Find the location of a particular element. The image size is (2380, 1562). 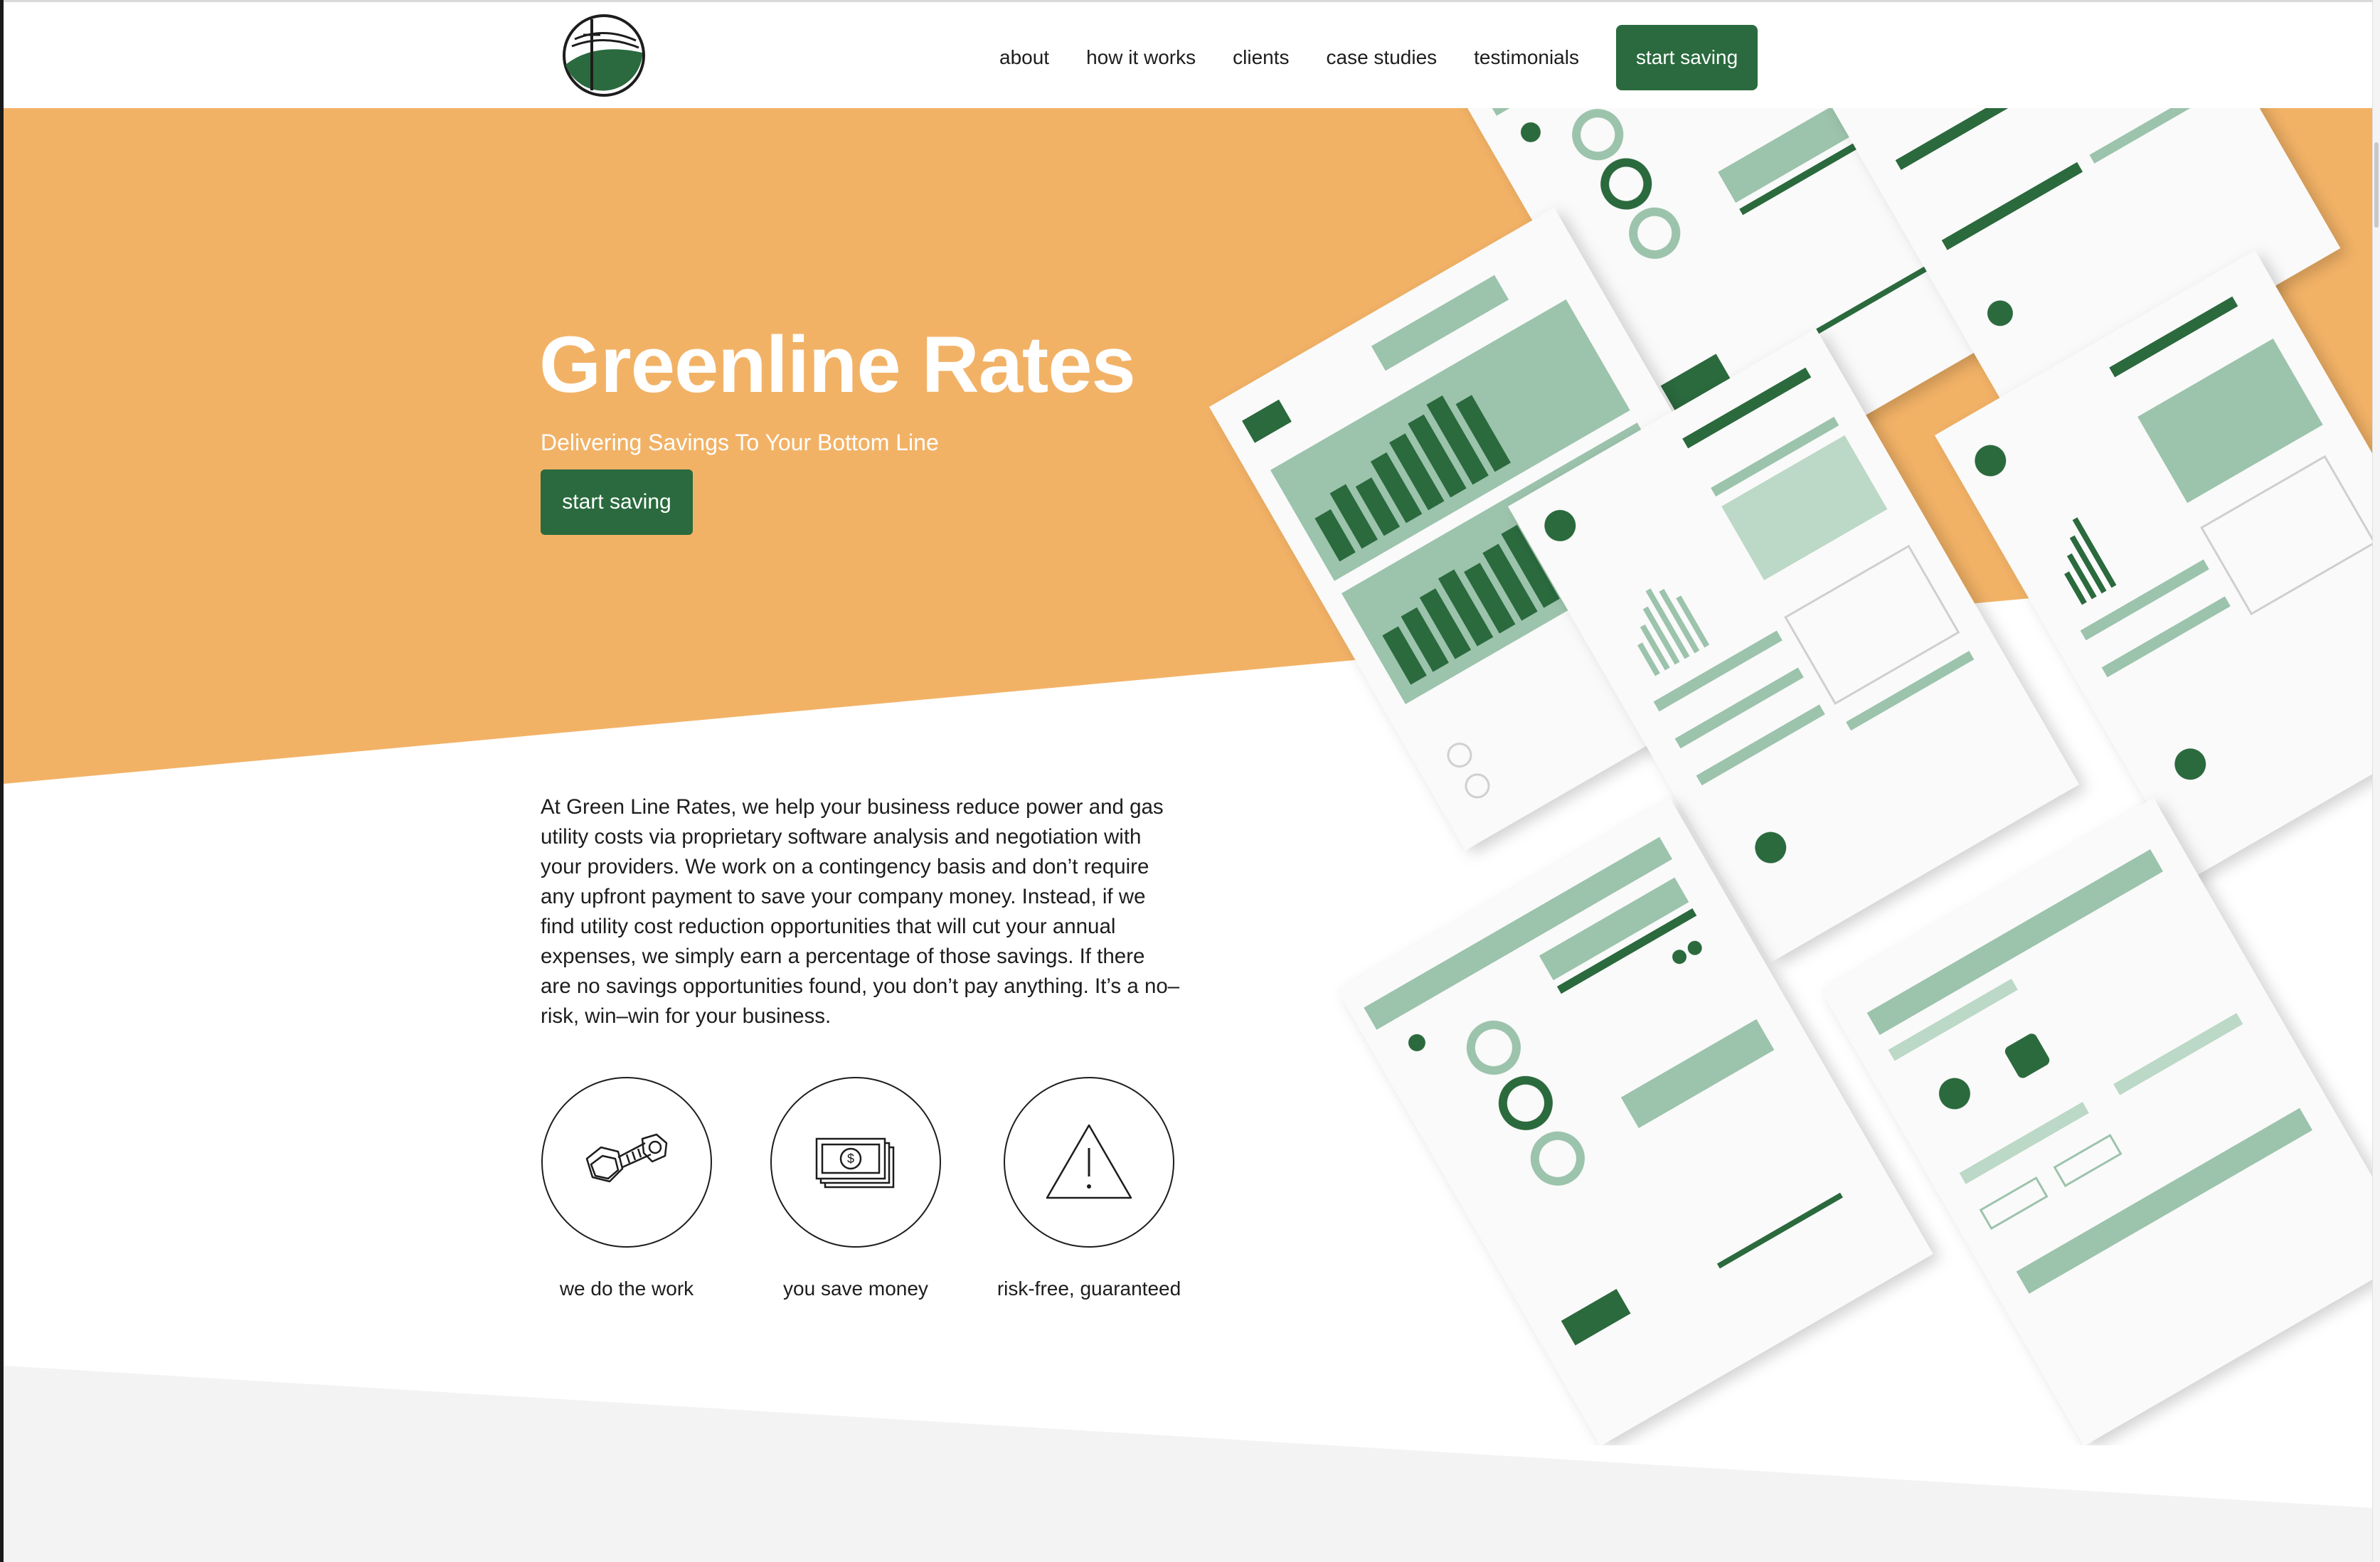

nav-clients: clients is located at coordinates (1261, 57).